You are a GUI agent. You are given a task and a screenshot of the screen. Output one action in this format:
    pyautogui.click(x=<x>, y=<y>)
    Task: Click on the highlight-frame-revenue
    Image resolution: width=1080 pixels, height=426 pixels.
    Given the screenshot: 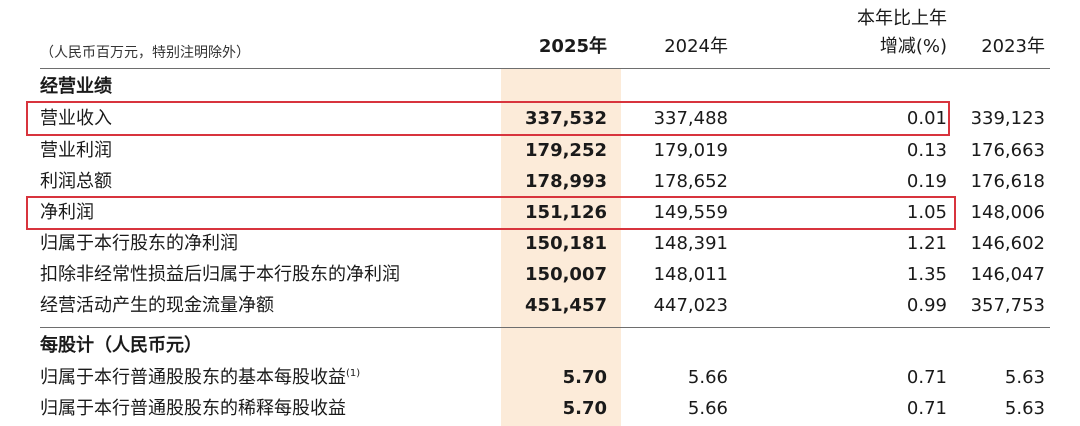 What is the action you would take?
    pyautogui.click(x=488, y=118)
    